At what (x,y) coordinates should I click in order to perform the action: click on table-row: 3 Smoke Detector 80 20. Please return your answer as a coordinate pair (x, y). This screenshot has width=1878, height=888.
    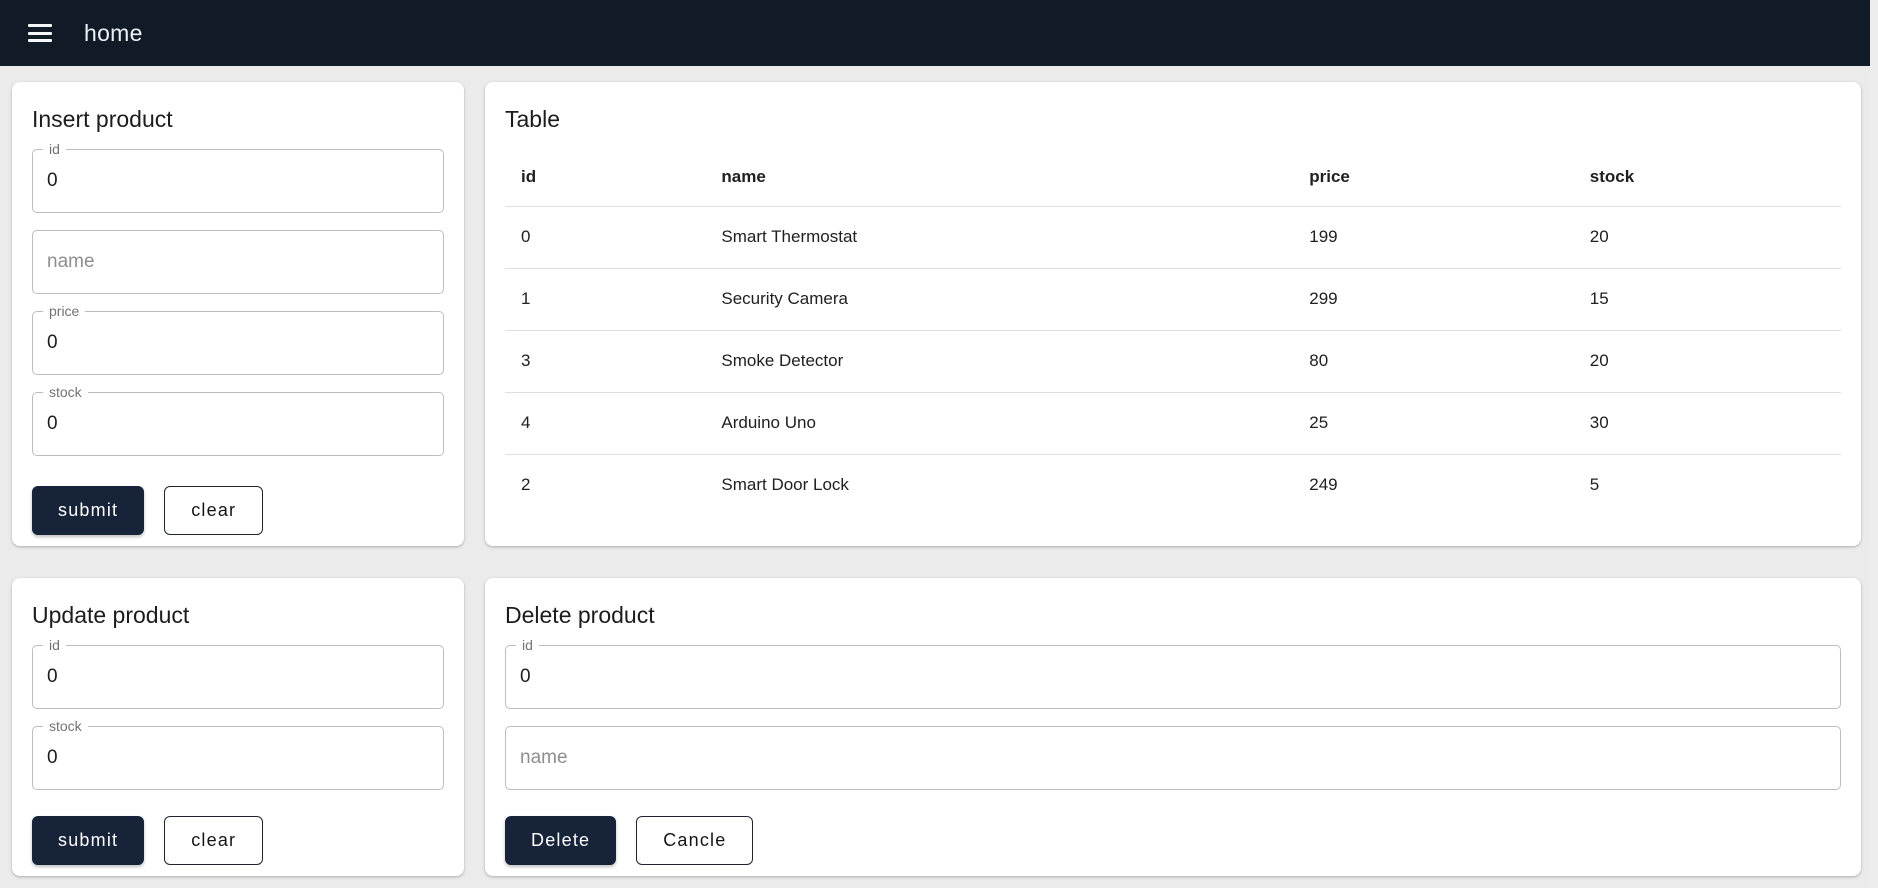
    Looking at the image, I should click on (1173, 361).